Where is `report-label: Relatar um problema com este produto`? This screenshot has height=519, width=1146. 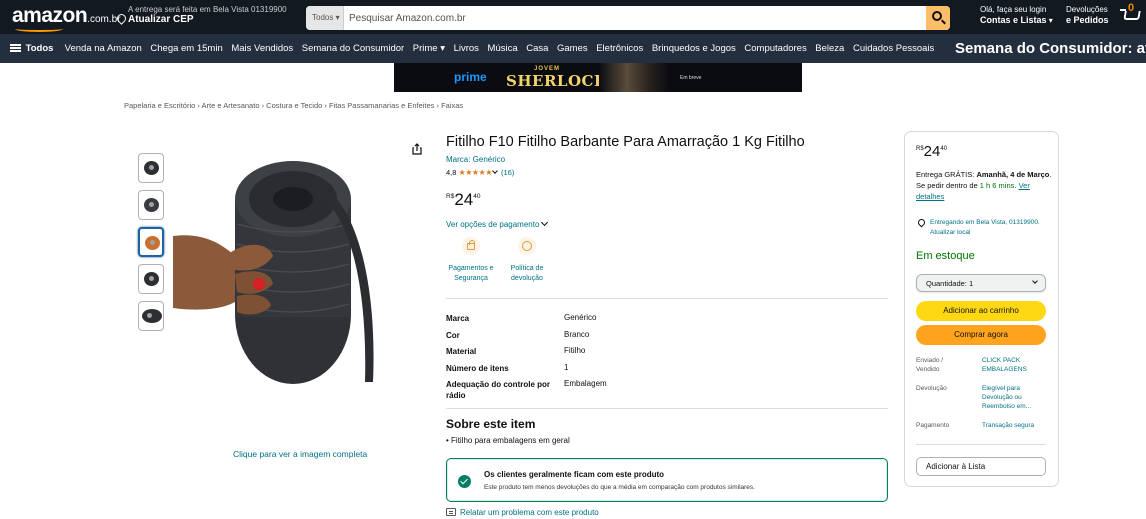 report-label: Relatar um problema com este produto is located at coordinates (529, 512).